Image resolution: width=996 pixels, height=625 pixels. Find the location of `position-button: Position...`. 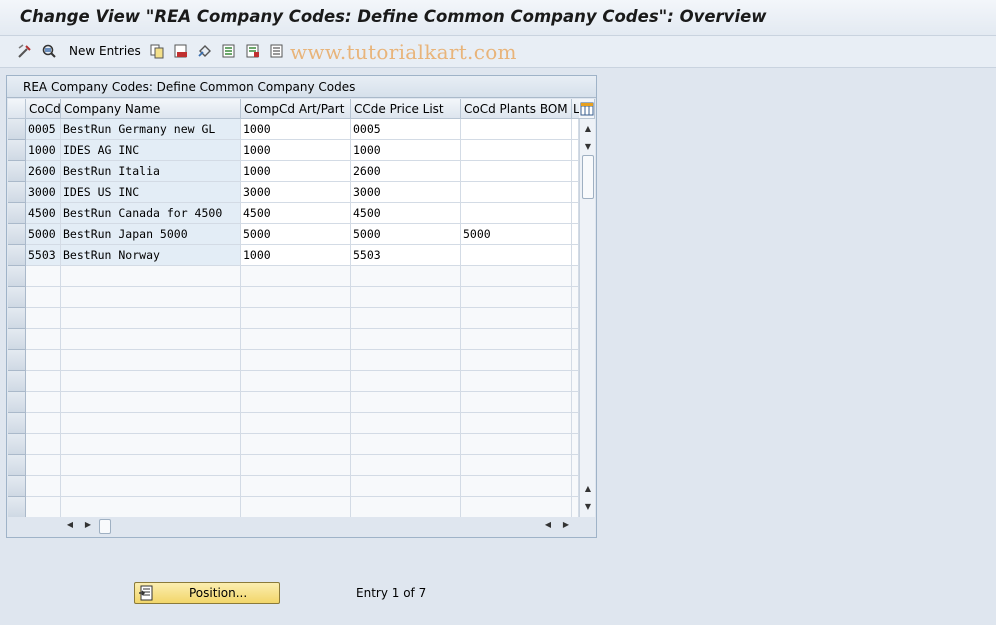

position-button: Position... is located at coordinates (207, 593).